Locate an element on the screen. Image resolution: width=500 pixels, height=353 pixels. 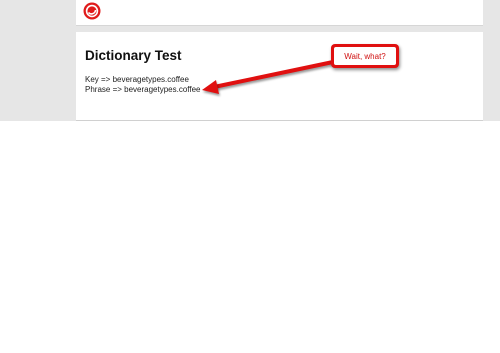
annotation-callout: Wait, what? is located at coordinates (365, 56).